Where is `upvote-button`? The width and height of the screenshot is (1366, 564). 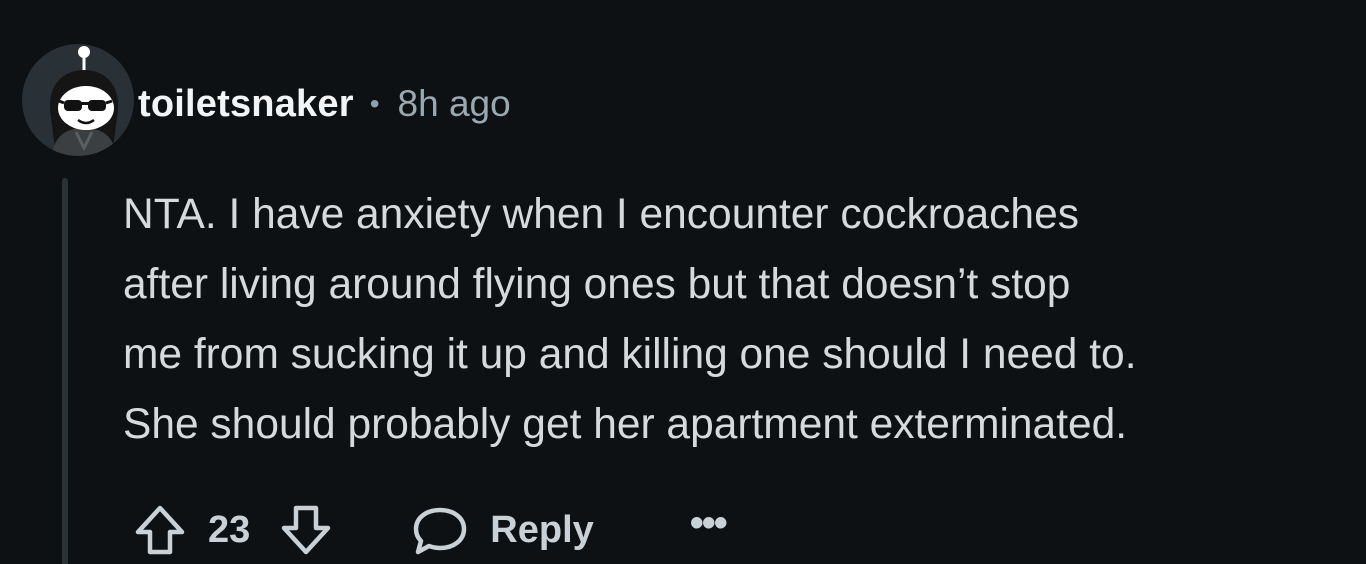 upvote-button is located at coordinates (160, 530).